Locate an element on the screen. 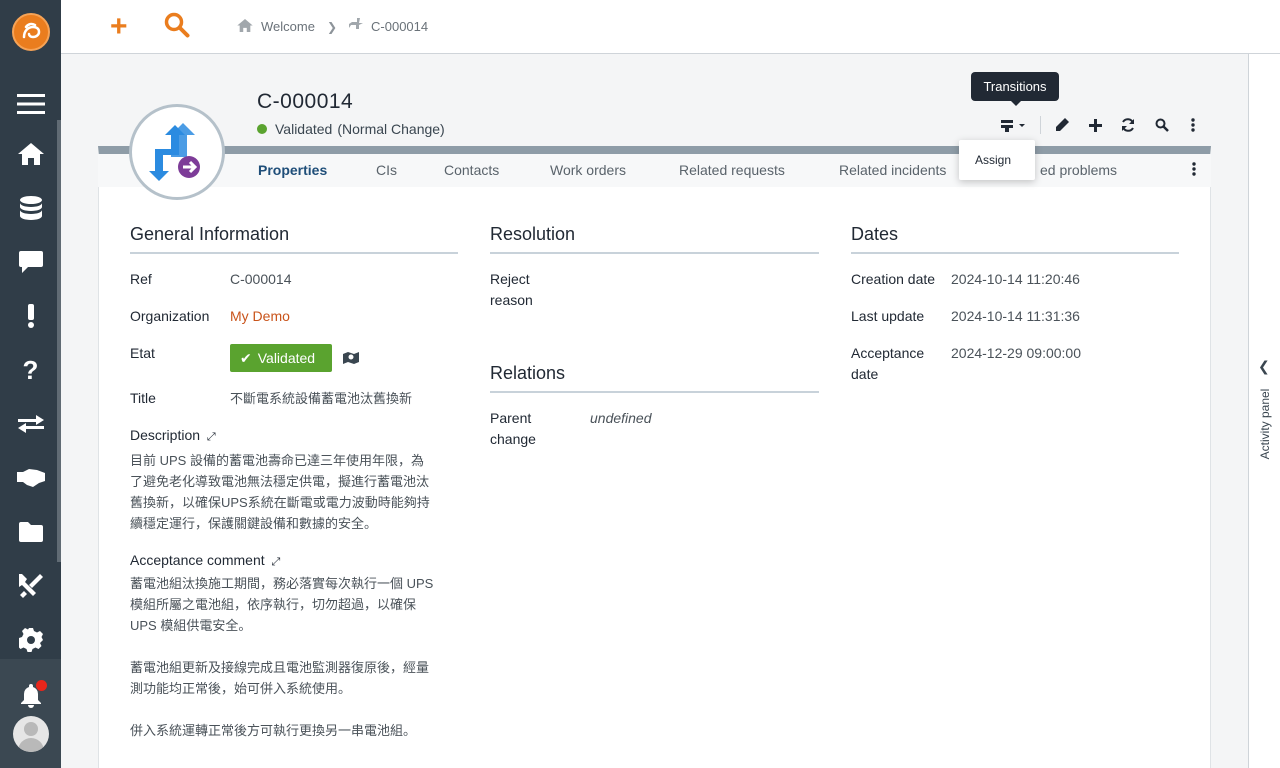 The image size is (1280, 768). organization-label: Organization is located at coordinates (170, 316).